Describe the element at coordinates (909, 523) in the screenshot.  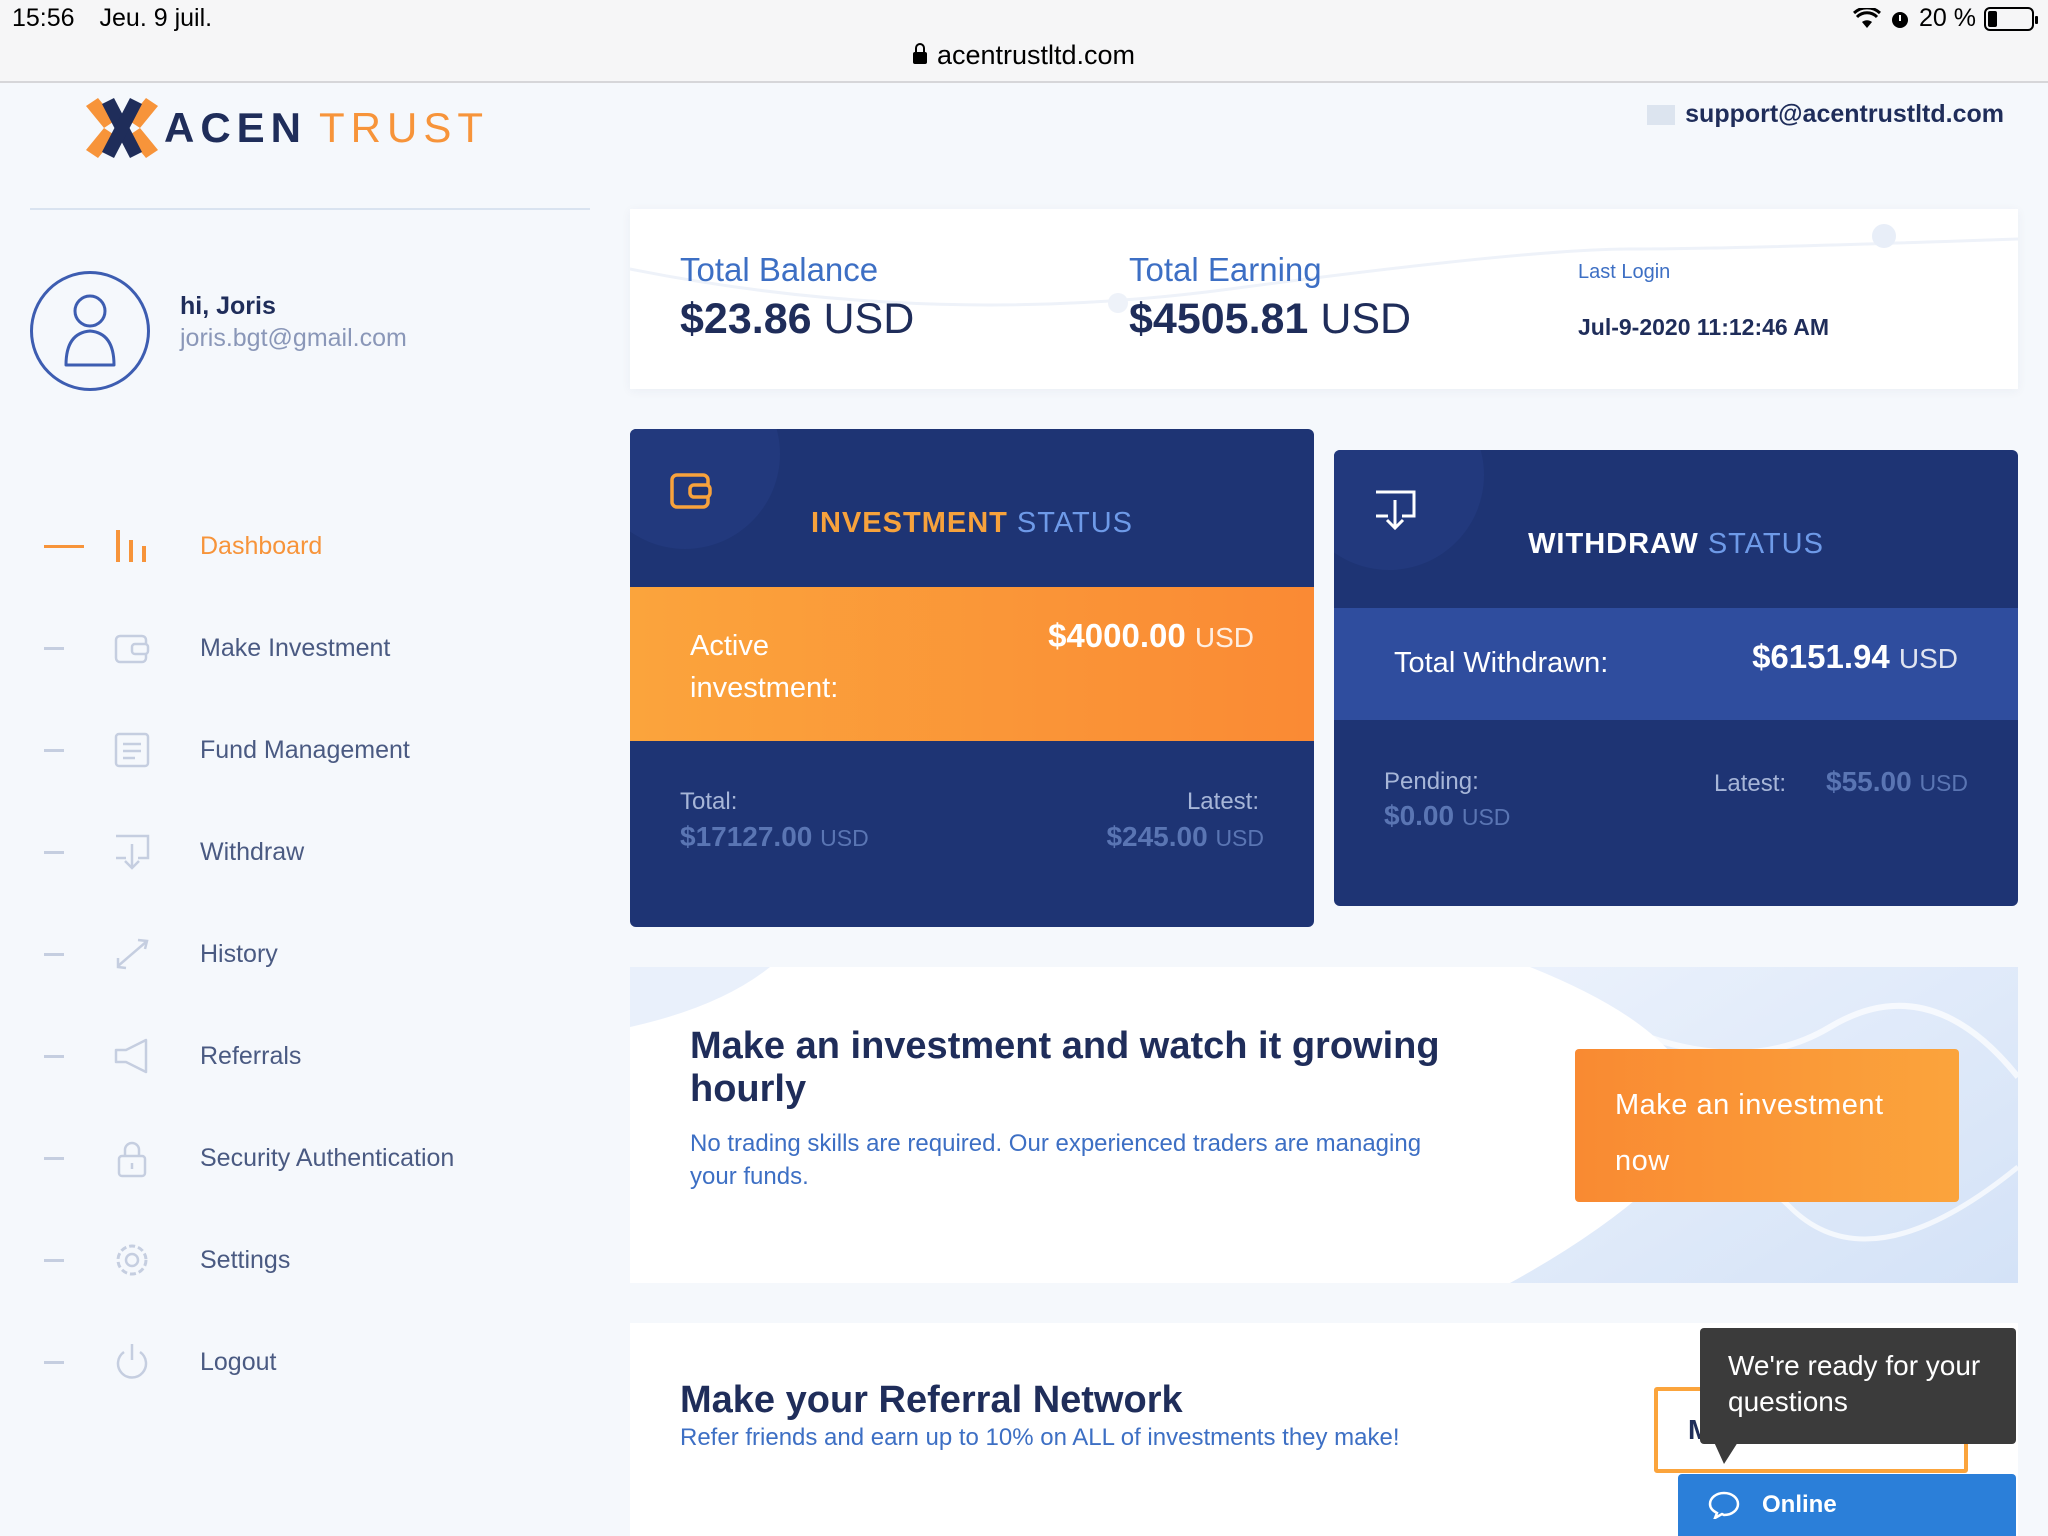
I see `title-strong: INVESTMENT` at that location.